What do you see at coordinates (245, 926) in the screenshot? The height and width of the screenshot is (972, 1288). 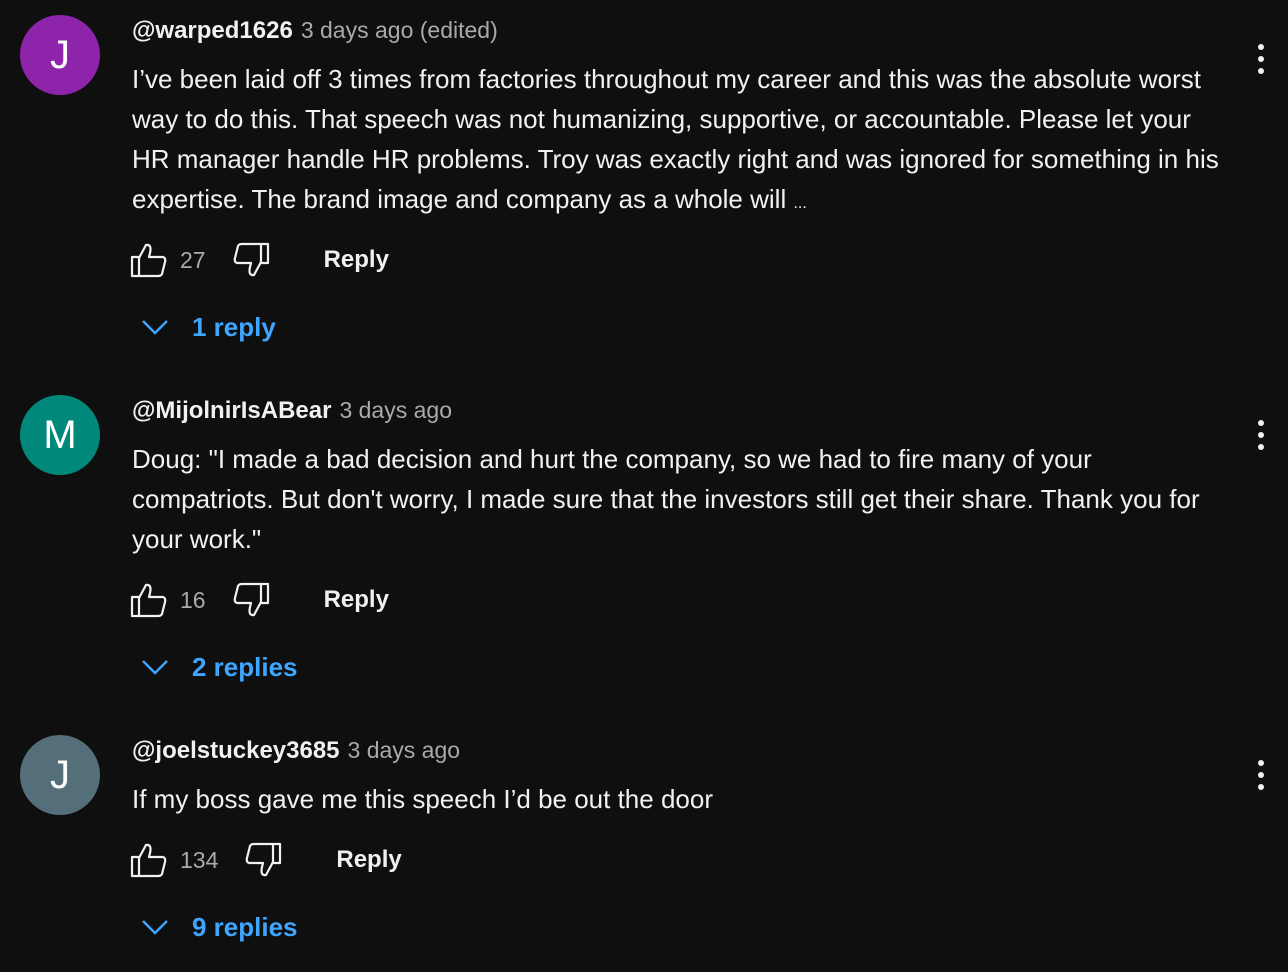 I see `replies-label: 9 replies` at bounding box center [245, 926].